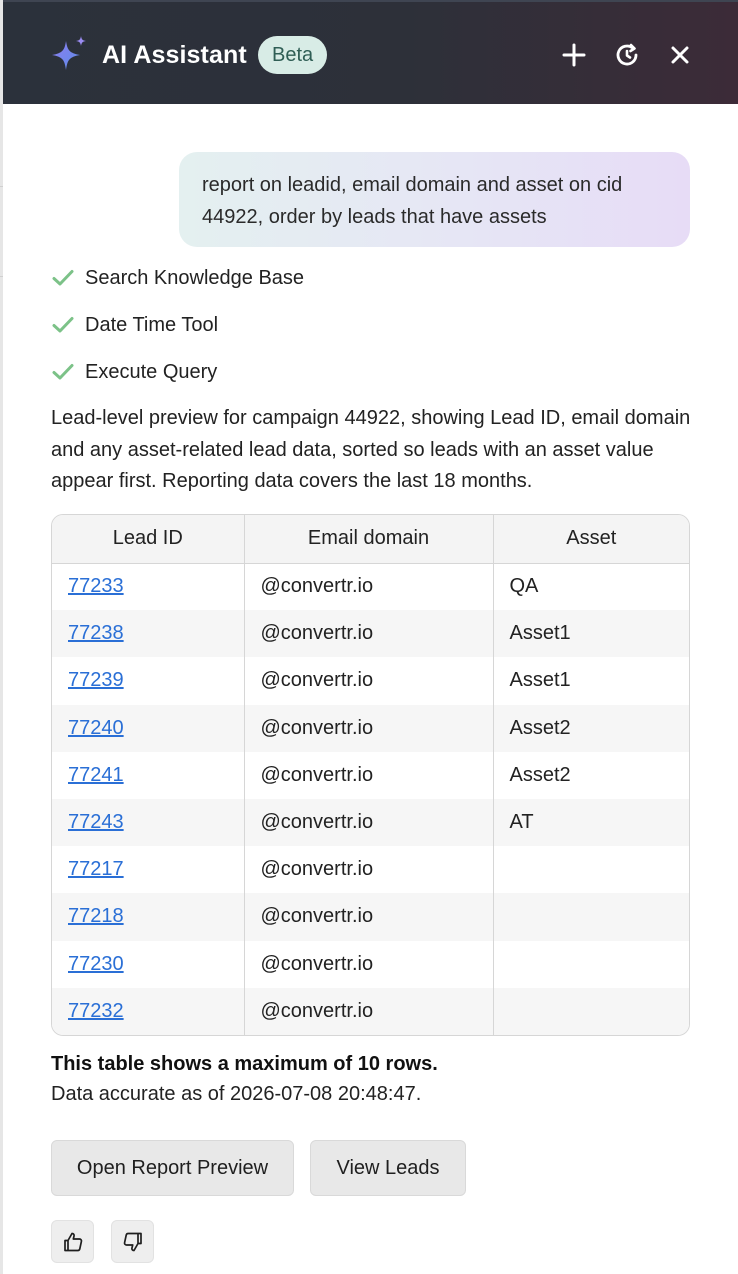 The width and height of the screenshot is (738, 1274). I want to click on column-header-email-domain: Email domain, so click(368, 539).